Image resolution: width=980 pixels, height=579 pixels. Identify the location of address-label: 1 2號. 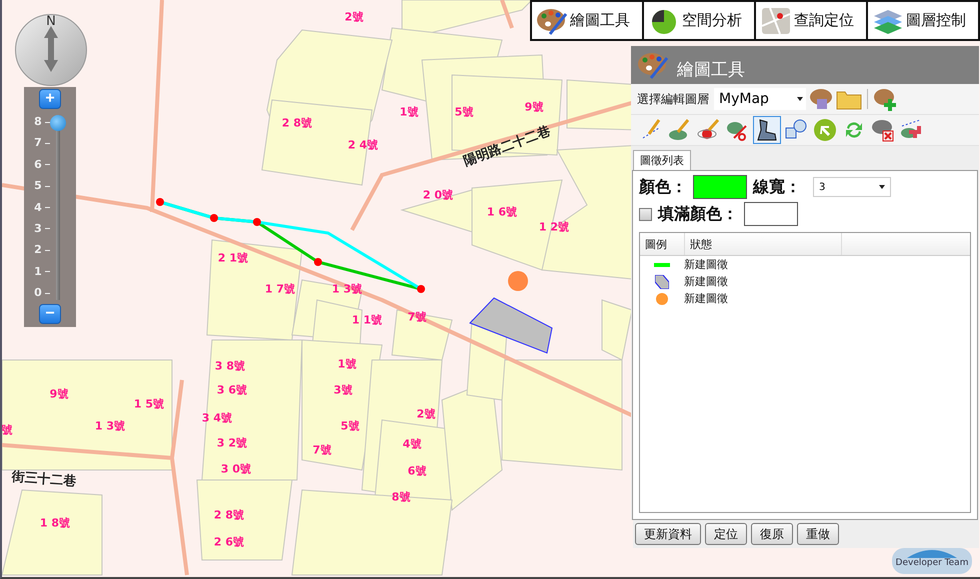
(554, 227).